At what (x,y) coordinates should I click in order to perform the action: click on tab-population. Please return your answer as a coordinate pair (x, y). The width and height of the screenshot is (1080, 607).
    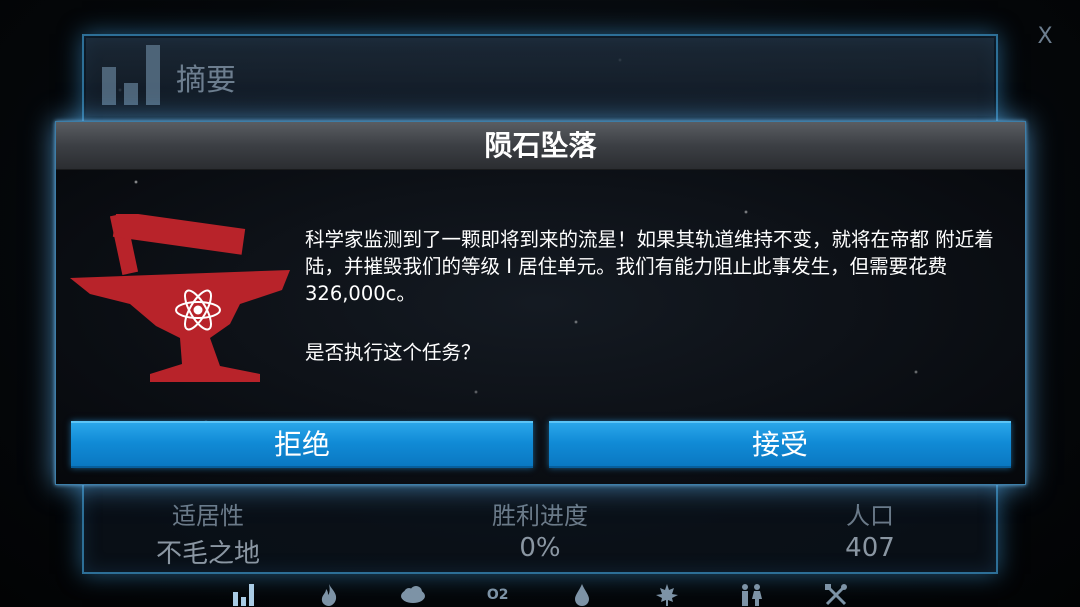
    Looking at the image, I should click on (751, 594).